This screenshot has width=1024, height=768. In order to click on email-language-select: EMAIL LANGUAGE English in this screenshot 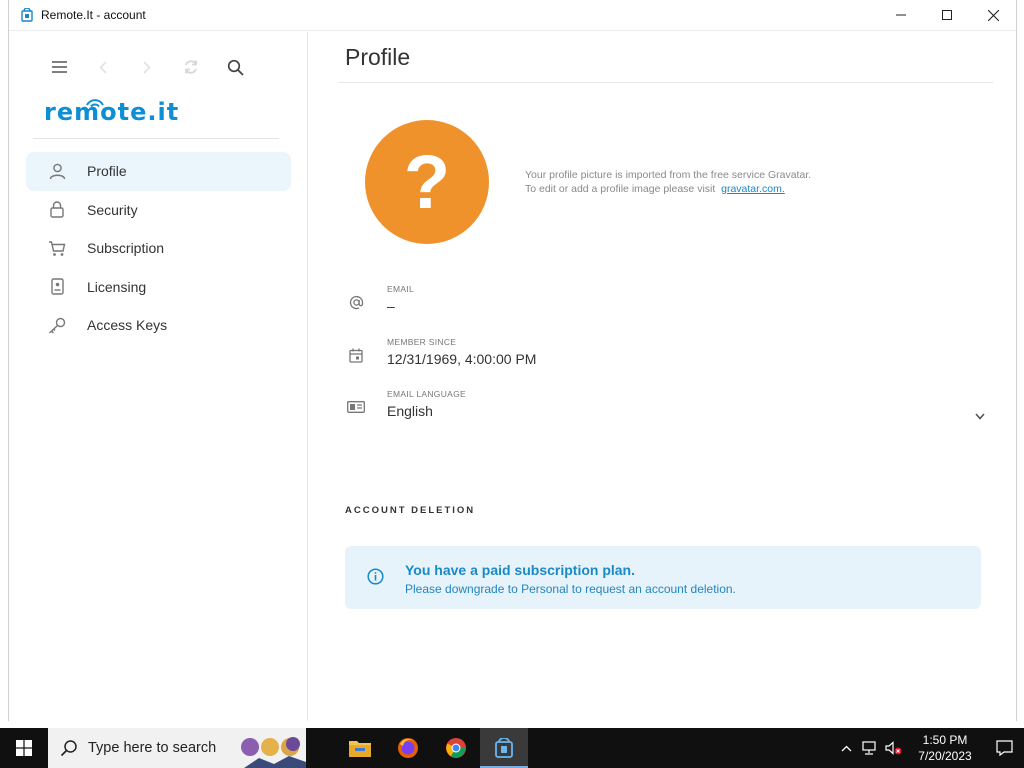, I will do `click(665, 407)`.